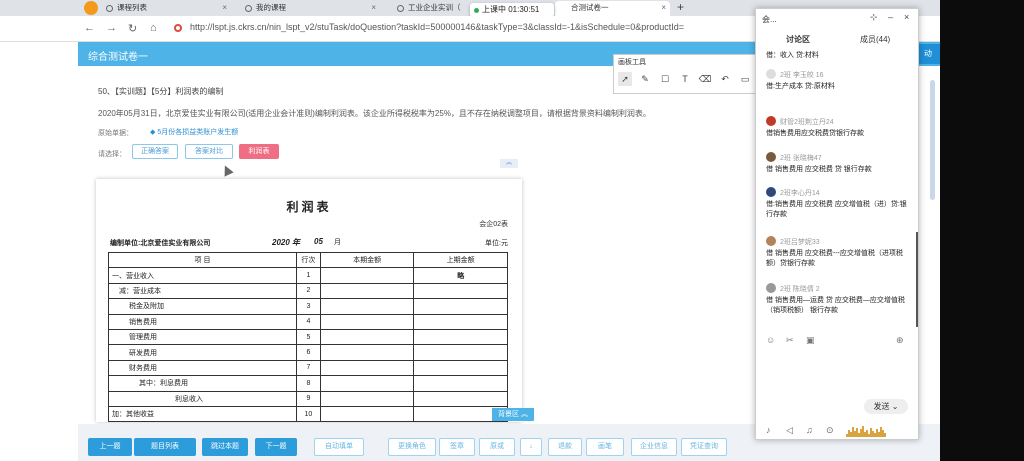 This screenshot has width=1024, height=461. Describe the element at coordinates (590, 7) in the screenshot. I see `tab-label: 合测试卷一` at that location.